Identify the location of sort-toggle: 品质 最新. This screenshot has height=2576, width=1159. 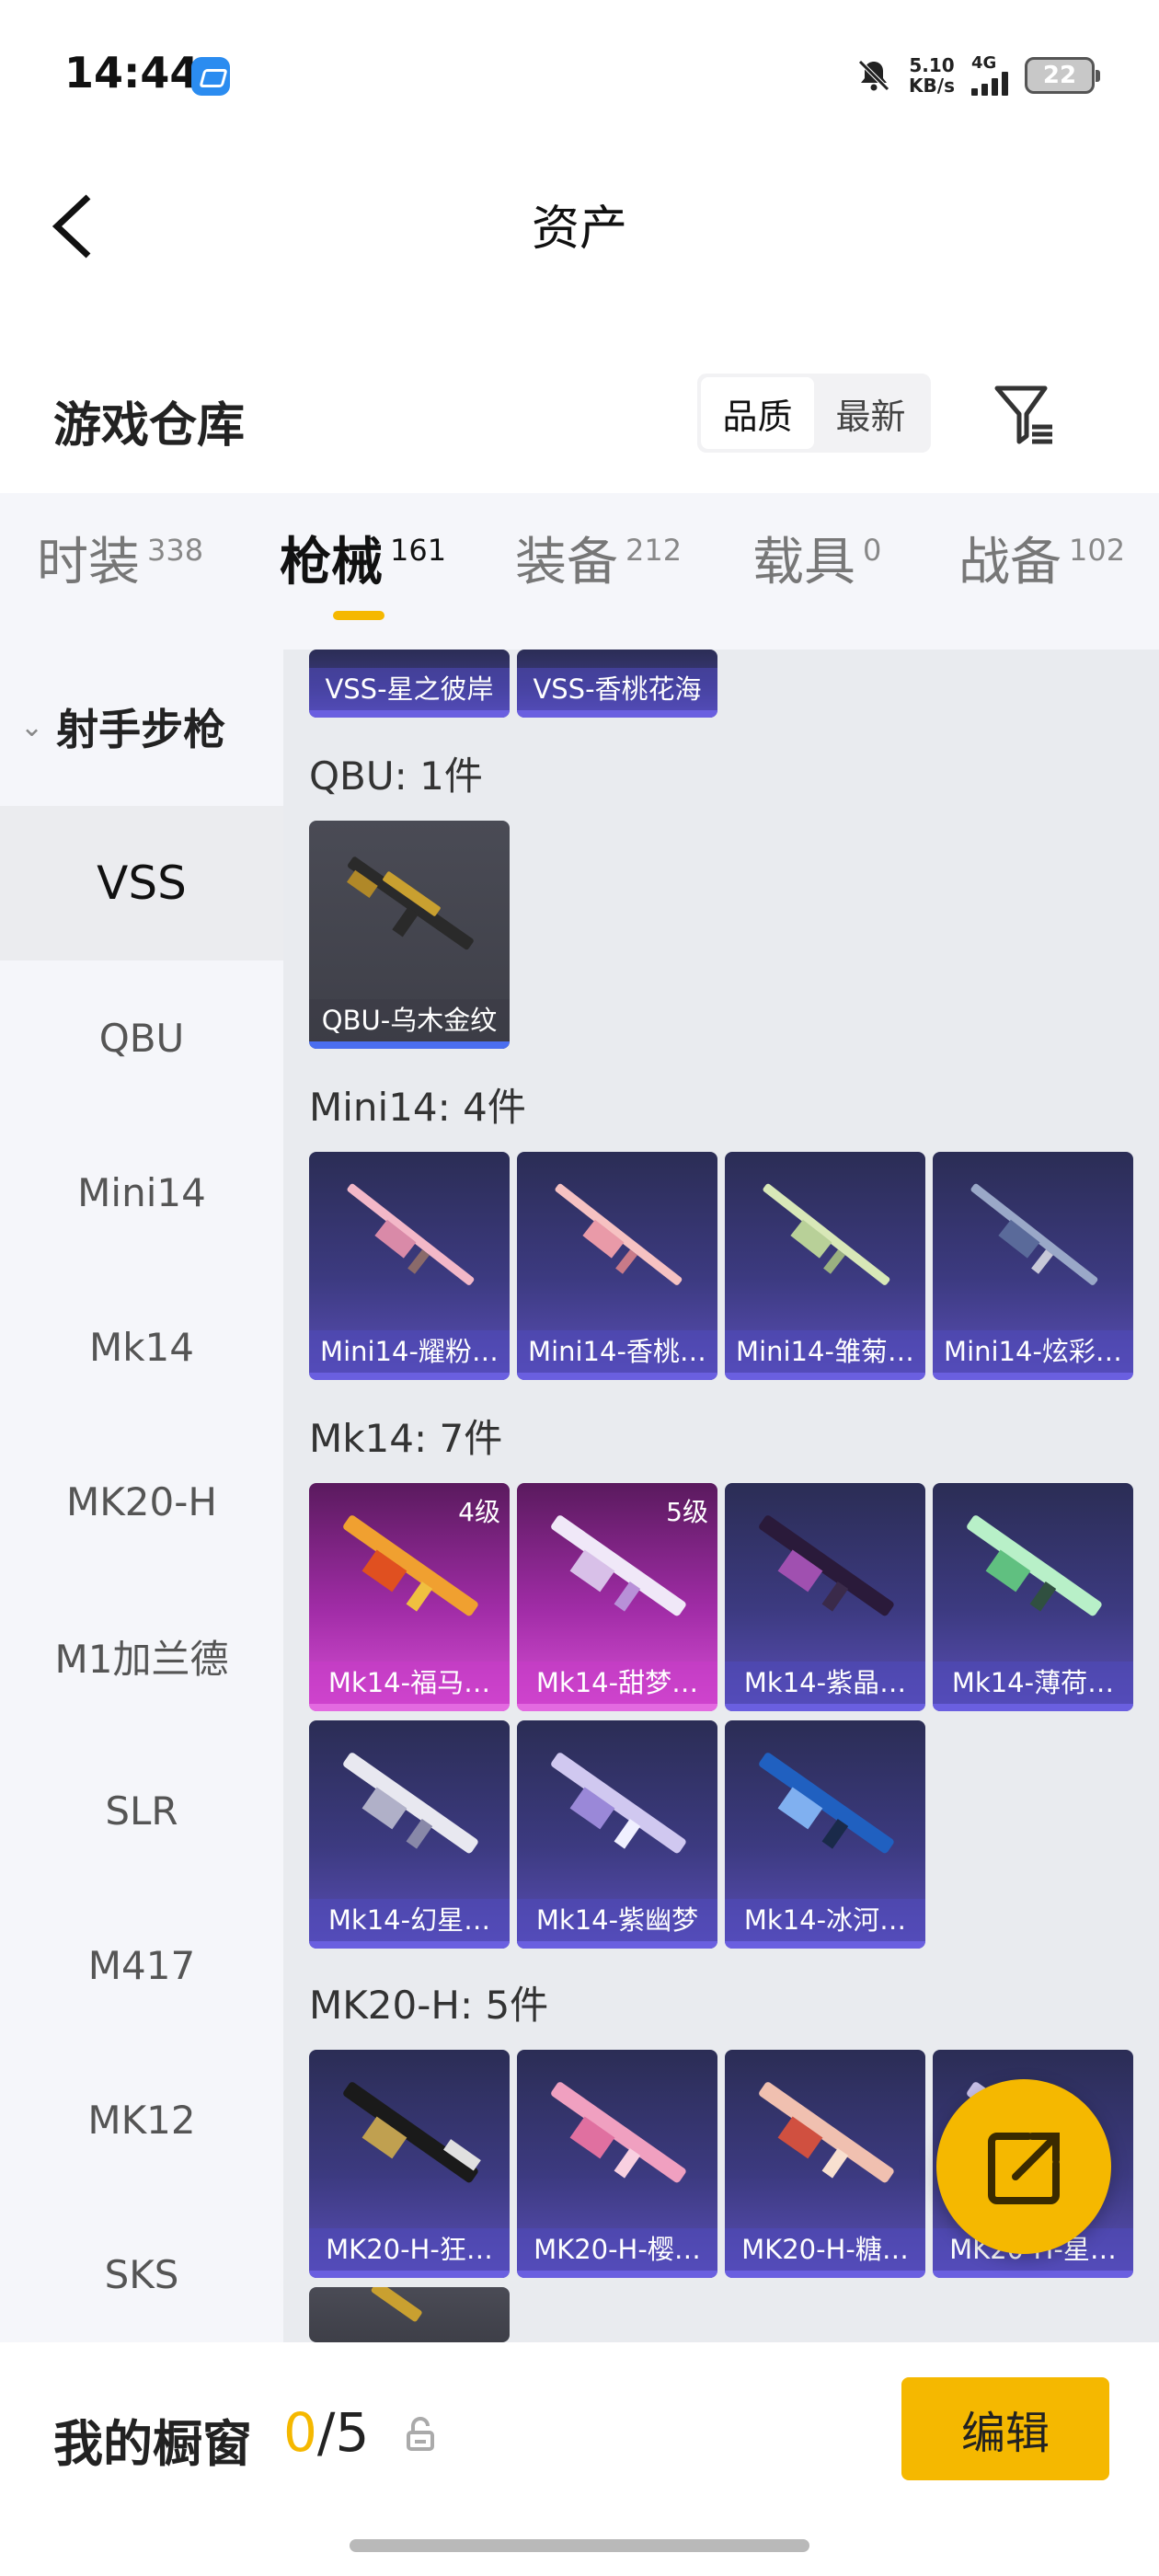
(814, 413).